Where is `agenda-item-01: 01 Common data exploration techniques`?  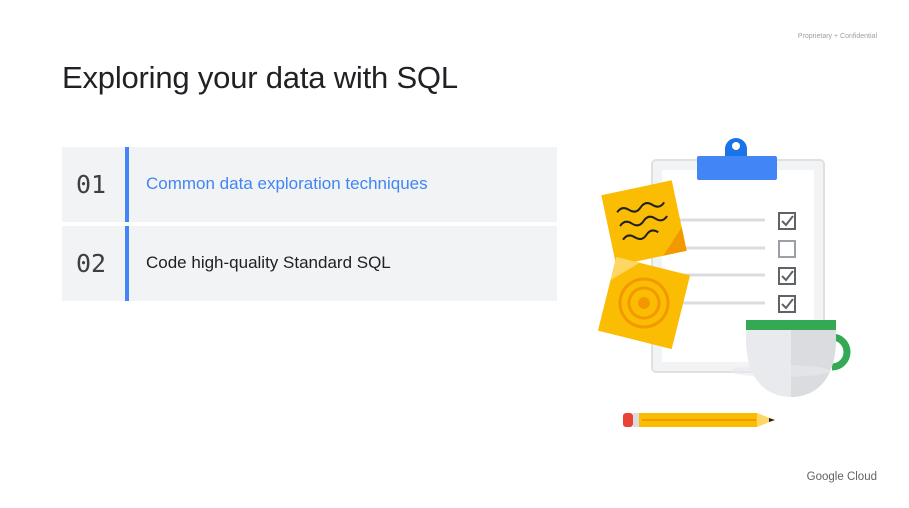 agenda-item-01: 01 Common data exploration techniques is located at coordinates (309, 184).